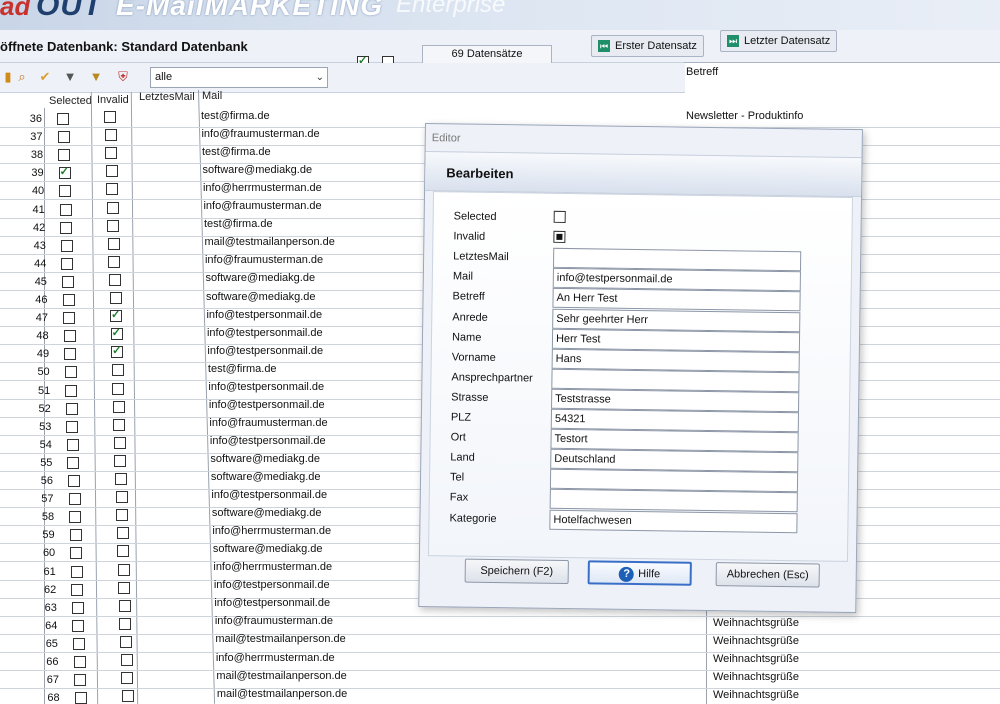 The width and height of the screenshot is (1000, 704). Describe the element at coordinates (779, 41) in the screenshot. I see `last-record-button: ⏭ Letzter Datensatz` at that location.